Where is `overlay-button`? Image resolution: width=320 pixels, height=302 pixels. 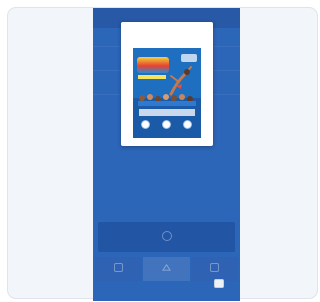 overlay-button is located at coordinates (219, 283).